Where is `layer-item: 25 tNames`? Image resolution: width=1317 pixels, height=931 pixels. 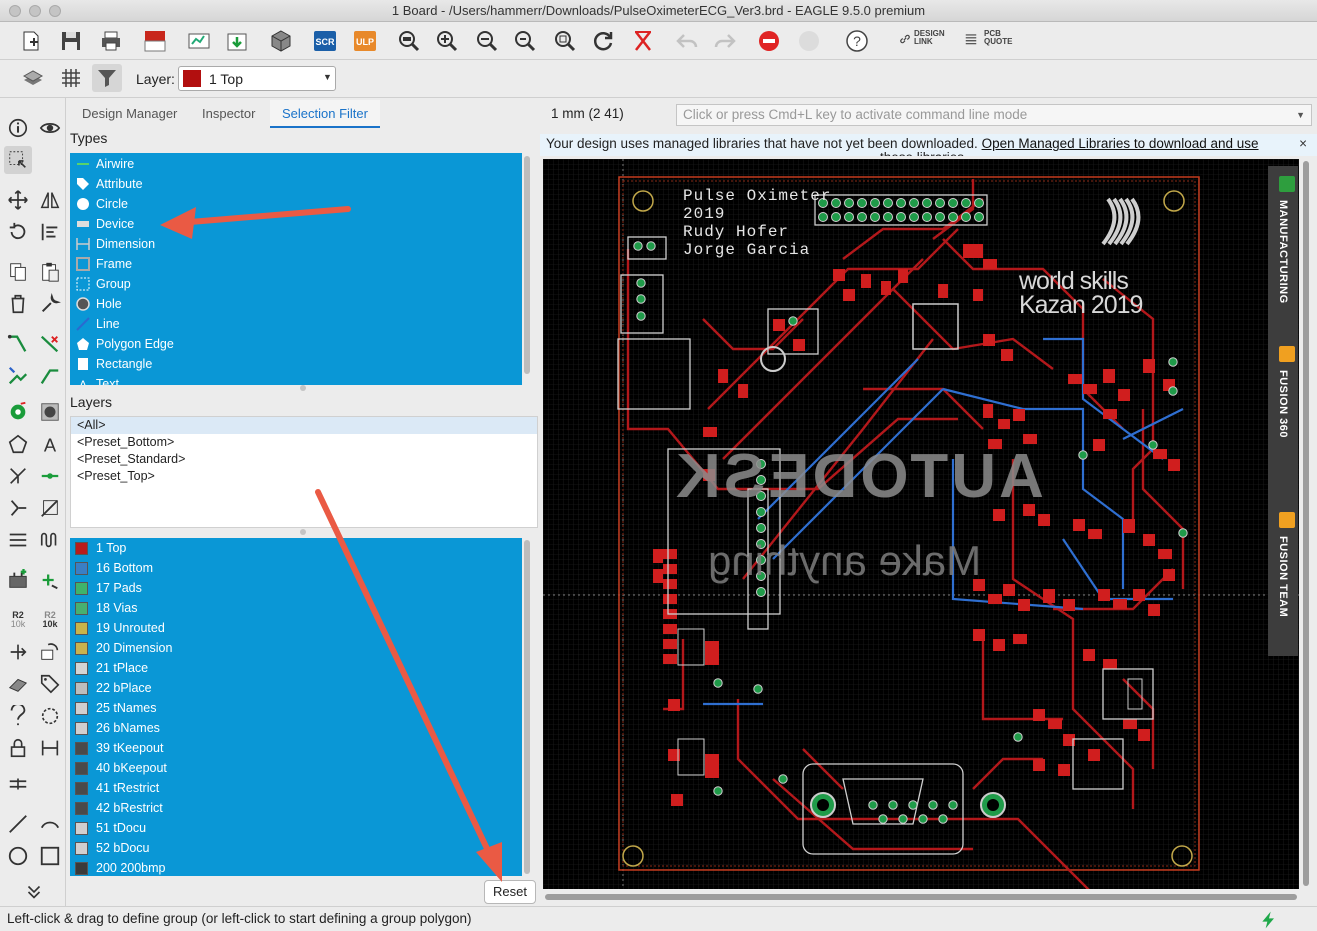 layer-item: 25 tNames is located at coordinates (296, 708).